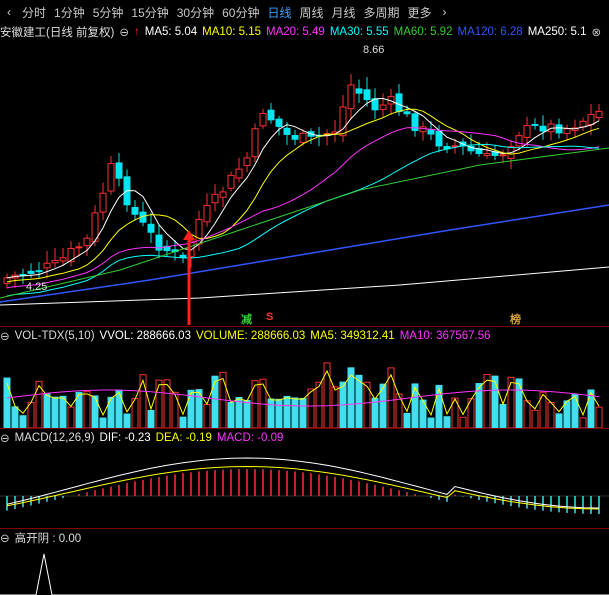 The width and height of the screenshot is (609, 595). Describe the element at coordinates (108, 12) in the screenshot. I see `tab-5min: 5分钟` at that location.